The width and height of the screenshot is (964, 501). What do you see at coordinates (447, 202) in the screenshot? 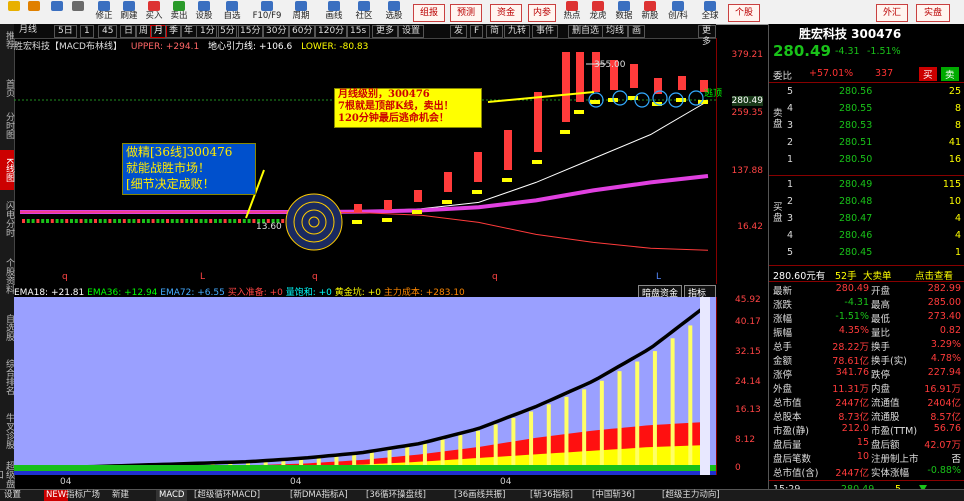
I see `signal-bar` at bounding box center [447, 202].